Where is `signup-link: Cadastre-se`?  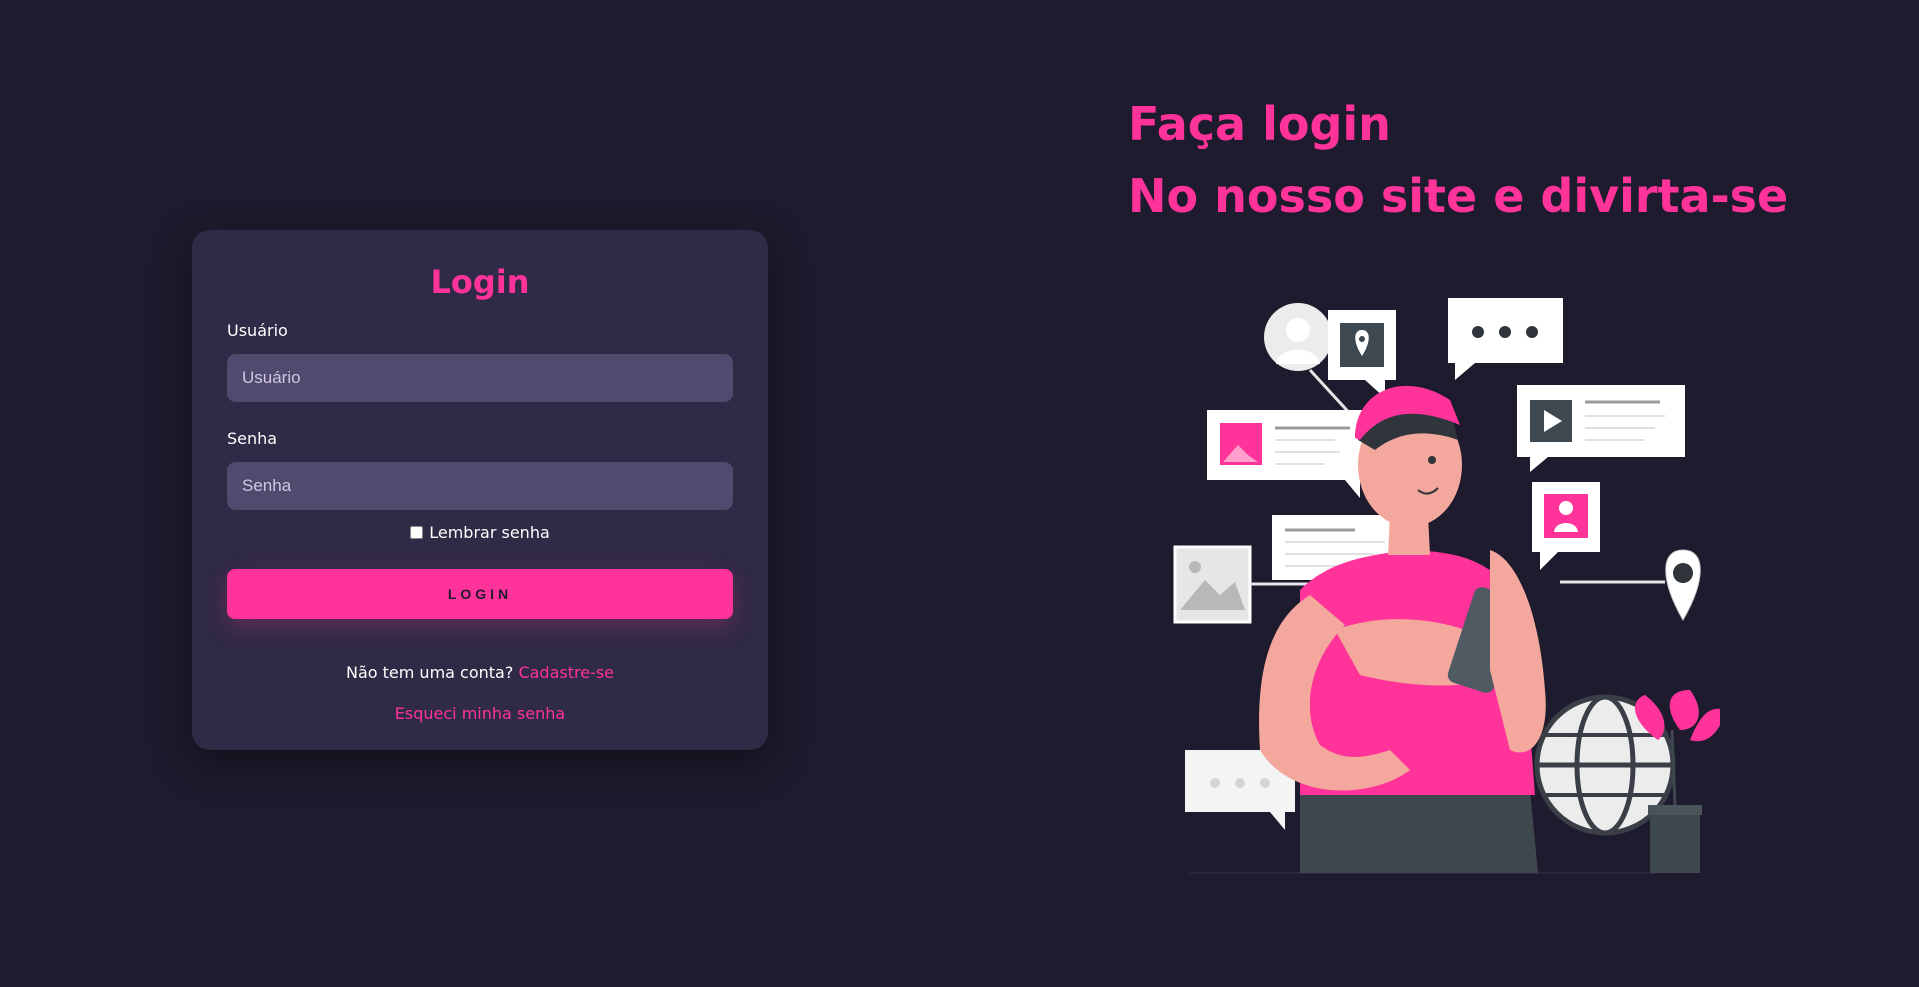
signup-link: Cadastre-se is located at coordinates (566, 672).